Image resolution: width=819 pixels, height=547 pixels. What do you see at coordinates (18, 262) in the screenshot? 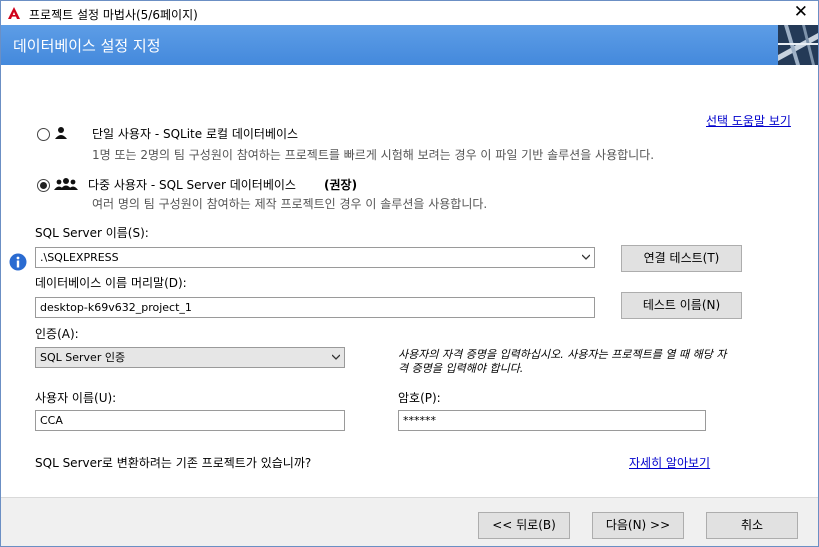
I see `info-icon` at bounding box center [18, 262].